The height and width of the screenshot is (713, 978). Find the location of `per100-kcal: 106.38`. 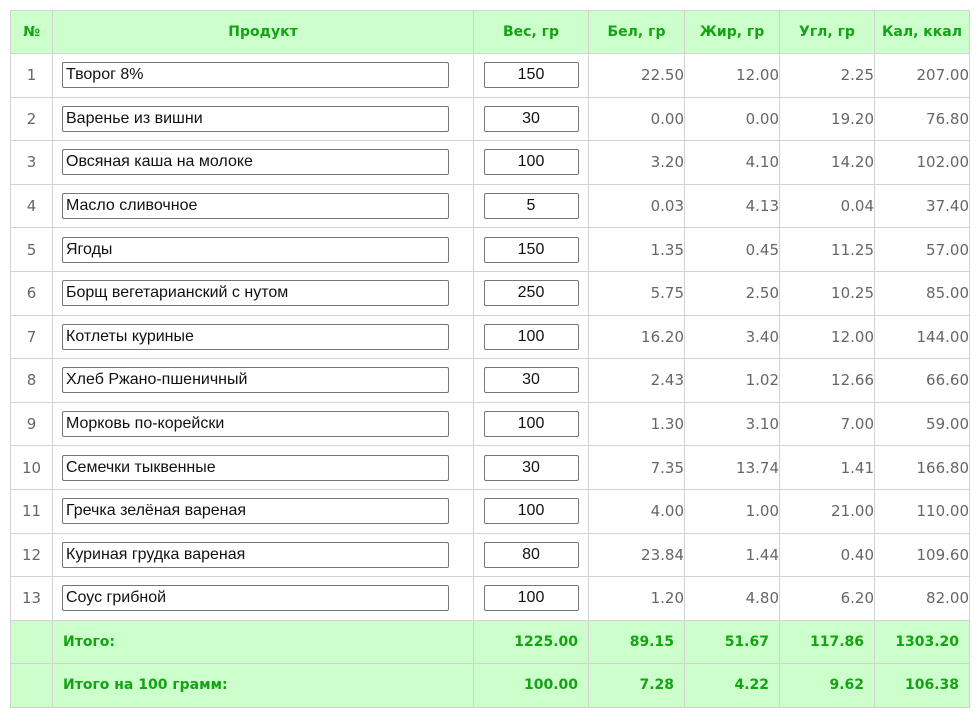

per100-kcal: 106.38 is located at coordinates (922, 685).